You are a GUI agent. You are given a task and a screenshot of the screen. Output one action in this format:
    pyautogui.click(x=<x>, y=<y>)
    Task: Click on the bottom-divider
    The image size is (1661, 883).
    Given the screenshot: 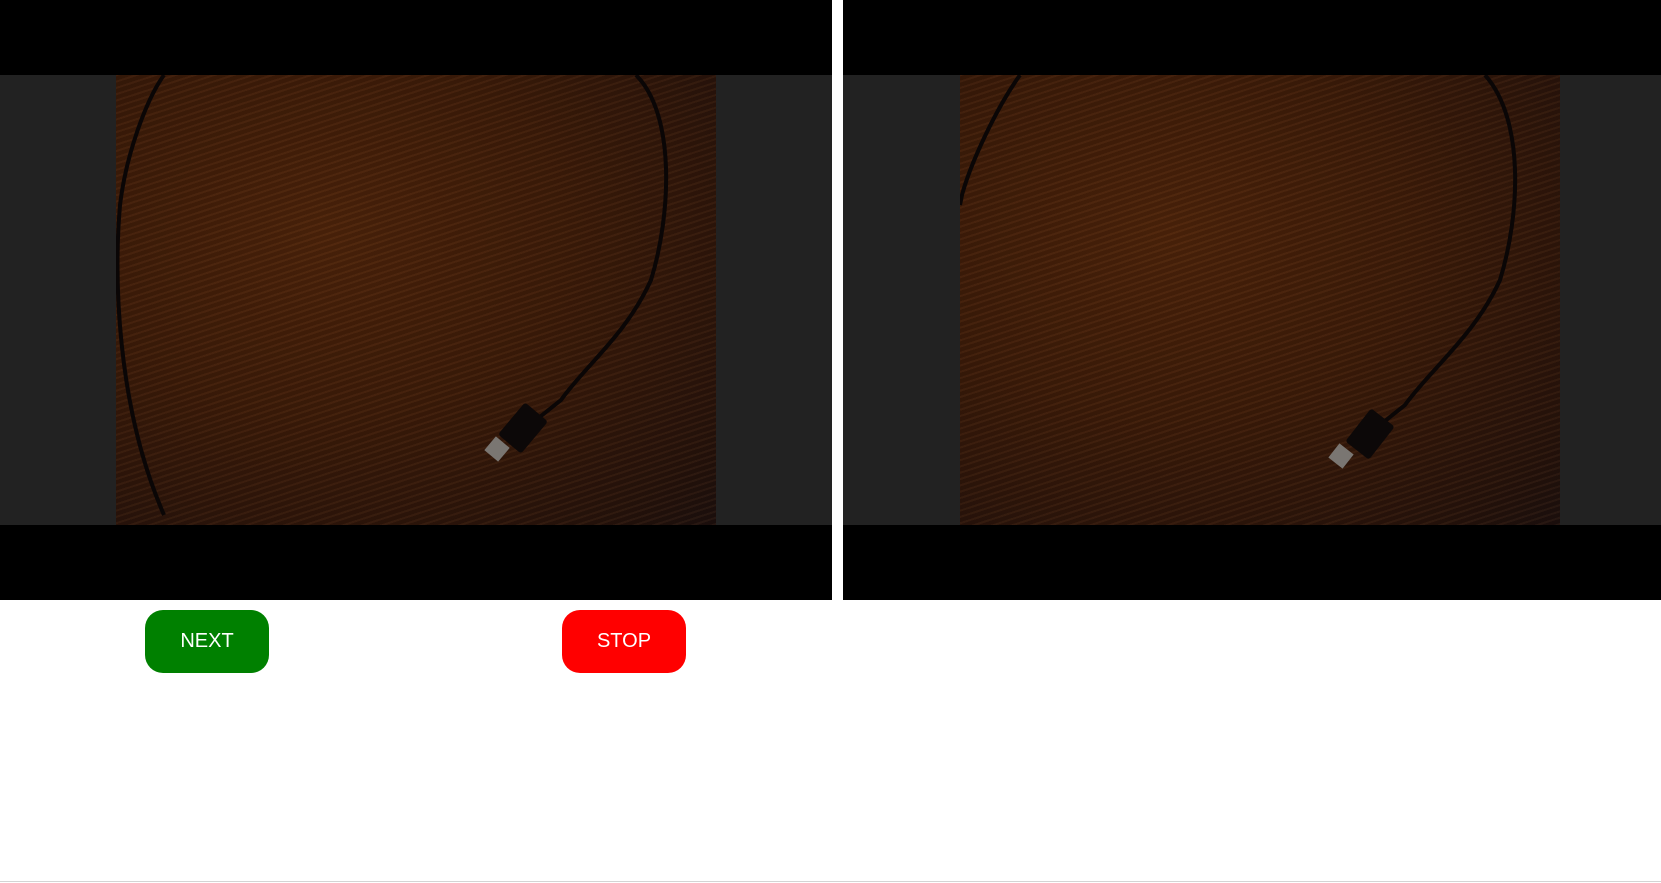 What is the action you would take?
    pyautogui.click(x=830, y=881)
    